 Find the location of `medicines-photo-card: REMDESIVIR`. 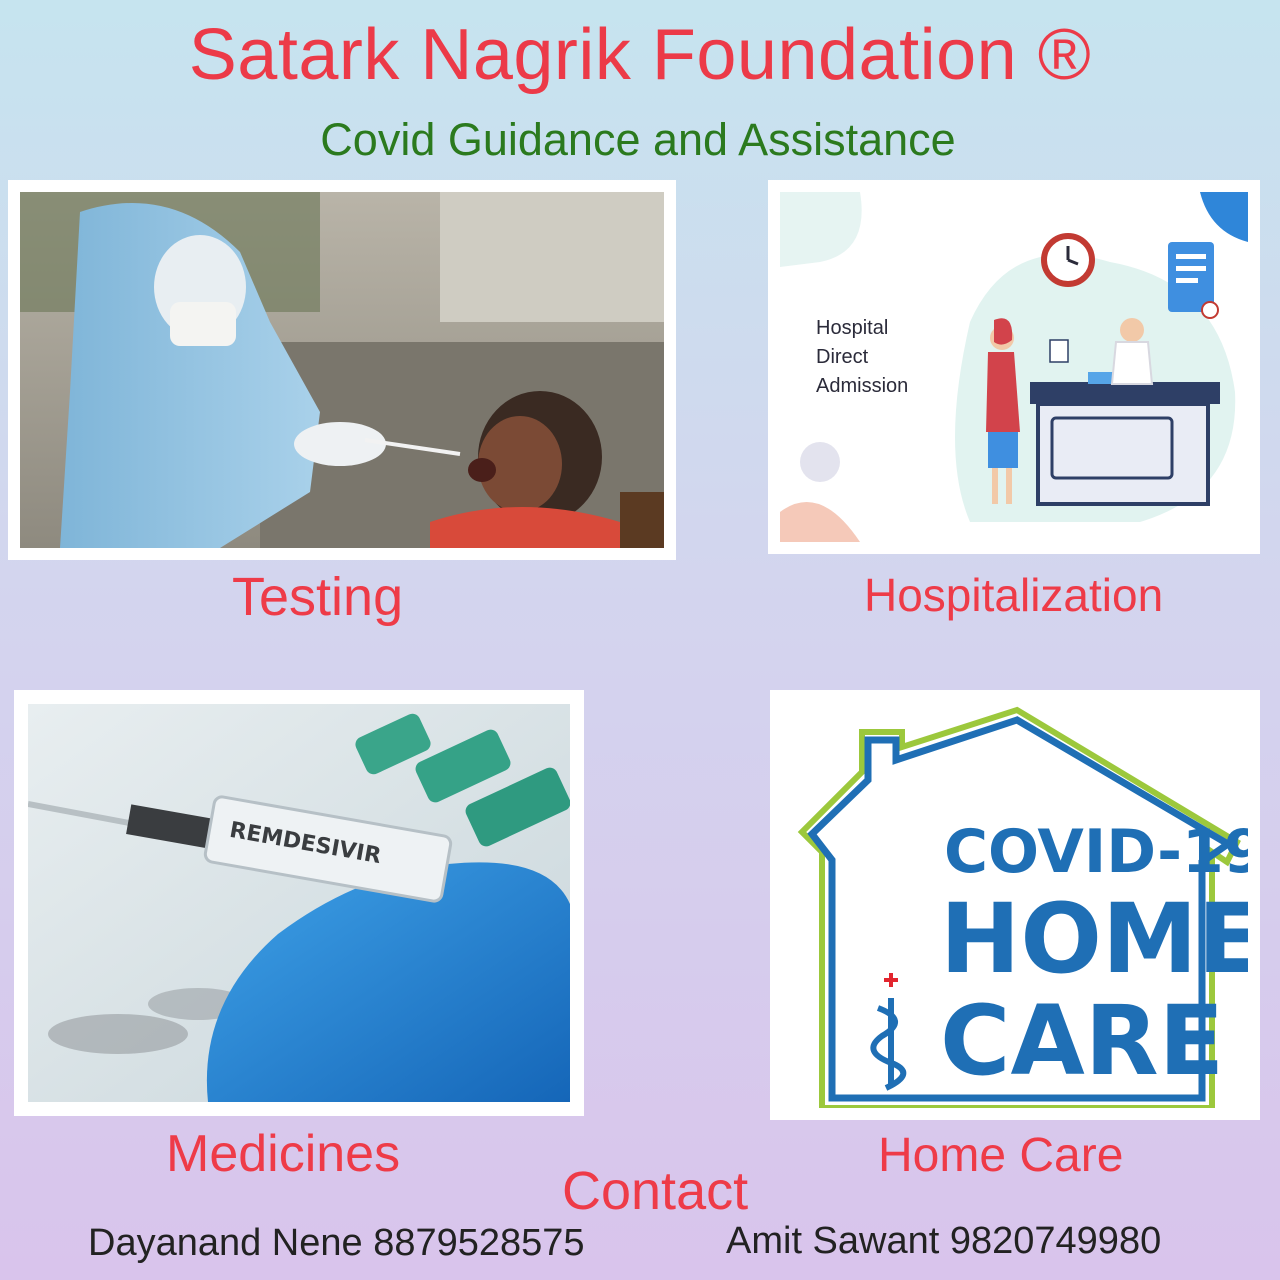

medicines-photo-card: REMDESIVIR is located at coordinates (299, 903).